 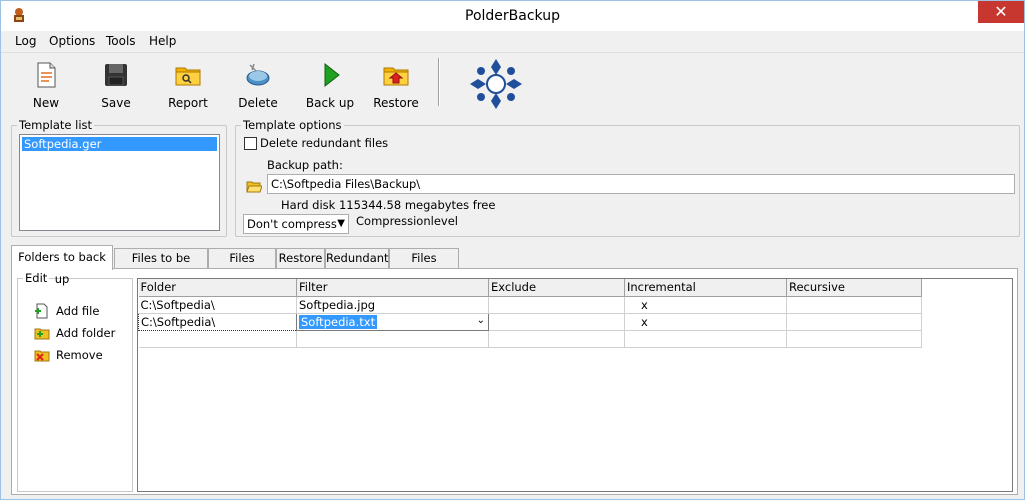 I want to click on delete-redundant-label: Delete redundant files, so click(x=324, y=143).